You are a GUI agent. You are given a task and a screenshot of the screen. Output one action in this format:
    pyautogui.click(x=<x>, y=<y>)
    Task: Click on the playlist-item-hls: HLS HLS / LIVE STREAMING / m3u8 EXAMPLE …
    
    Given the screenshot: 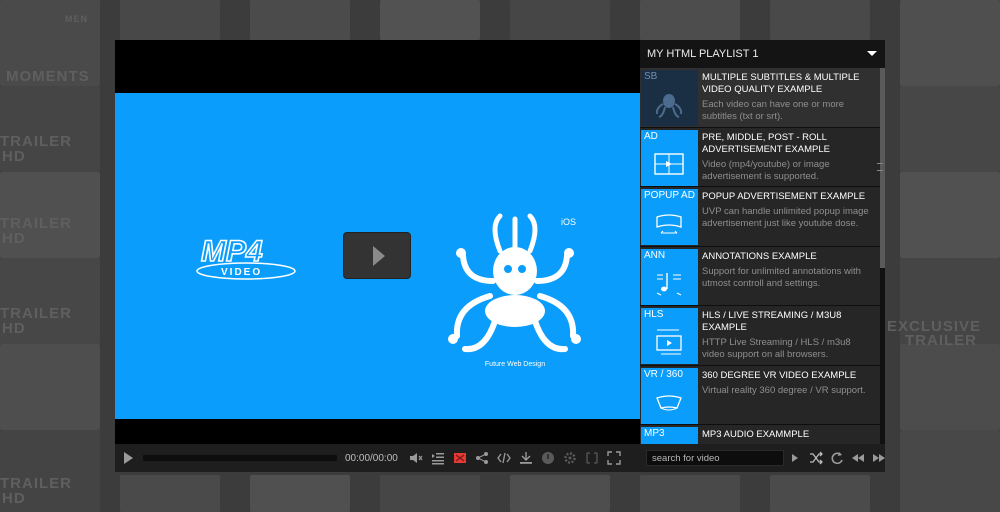 What is the action you would take?
    pyautogui.click(x=760, y=336)
    